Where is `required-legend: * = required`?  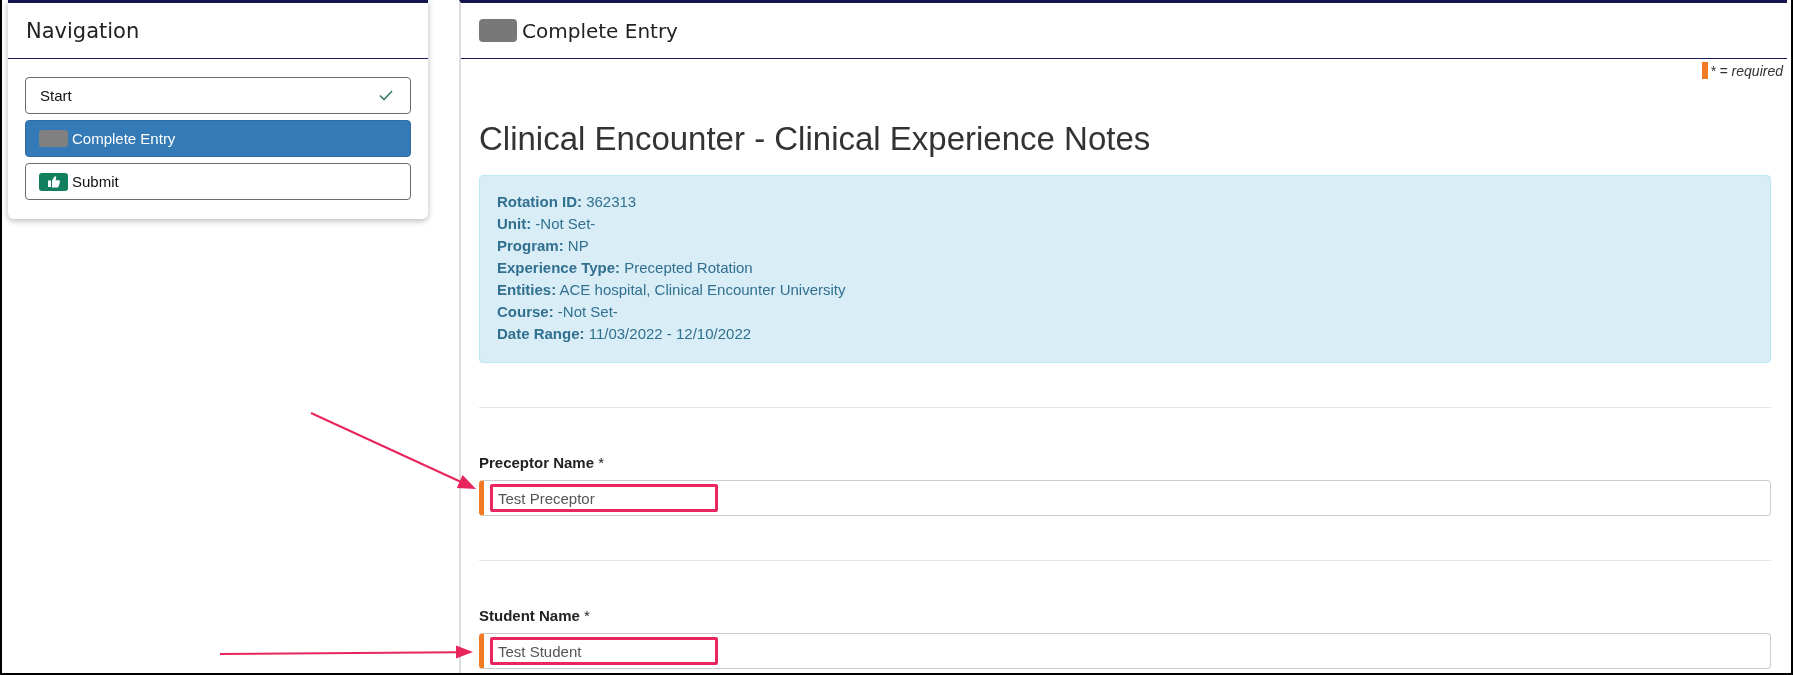
required-legend: * = required is located at coordinates (1746, 70).